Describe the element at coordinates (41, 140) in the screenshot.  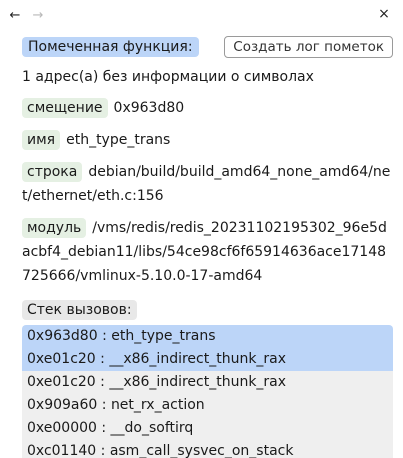
I see `name-label: имя` at that location.